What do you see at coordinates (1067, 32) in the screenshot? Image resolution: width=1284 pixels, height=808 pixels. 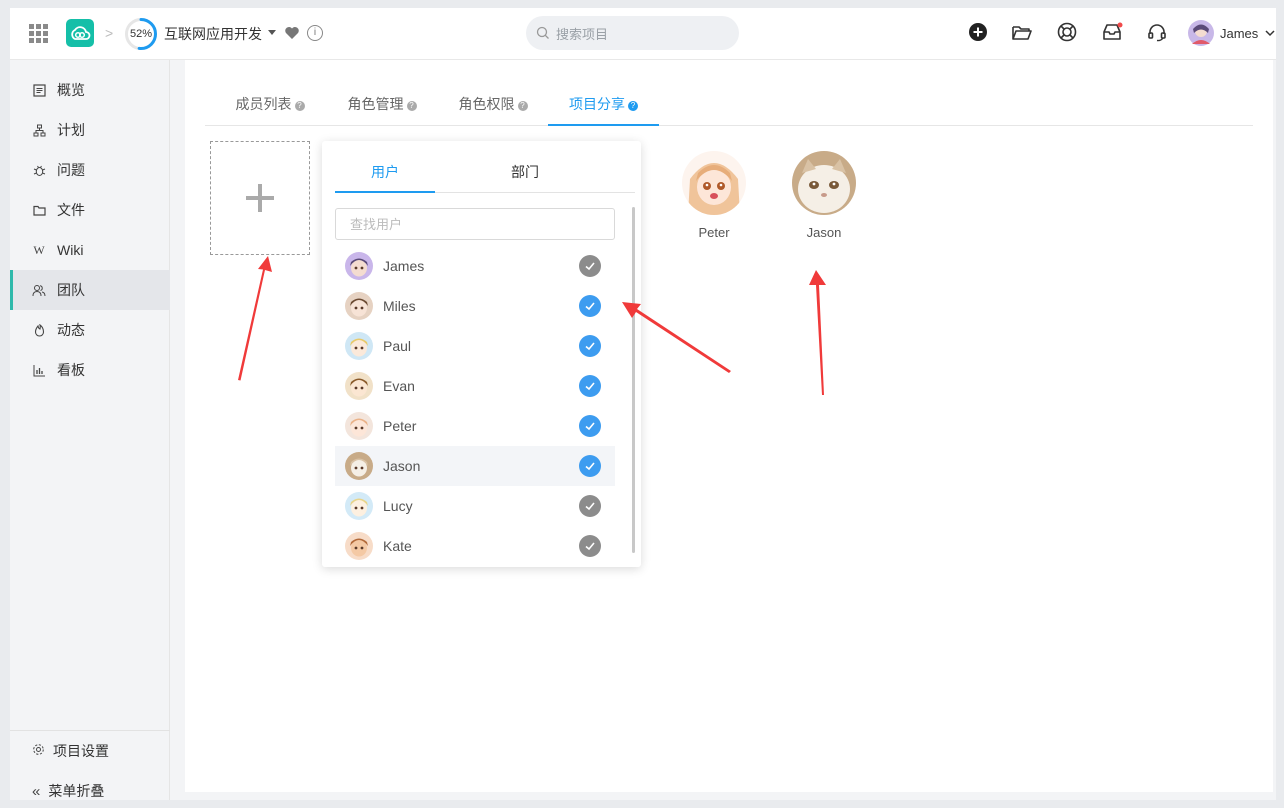 I see `lifebuoy-icon` at bounding box center [1067, 32].